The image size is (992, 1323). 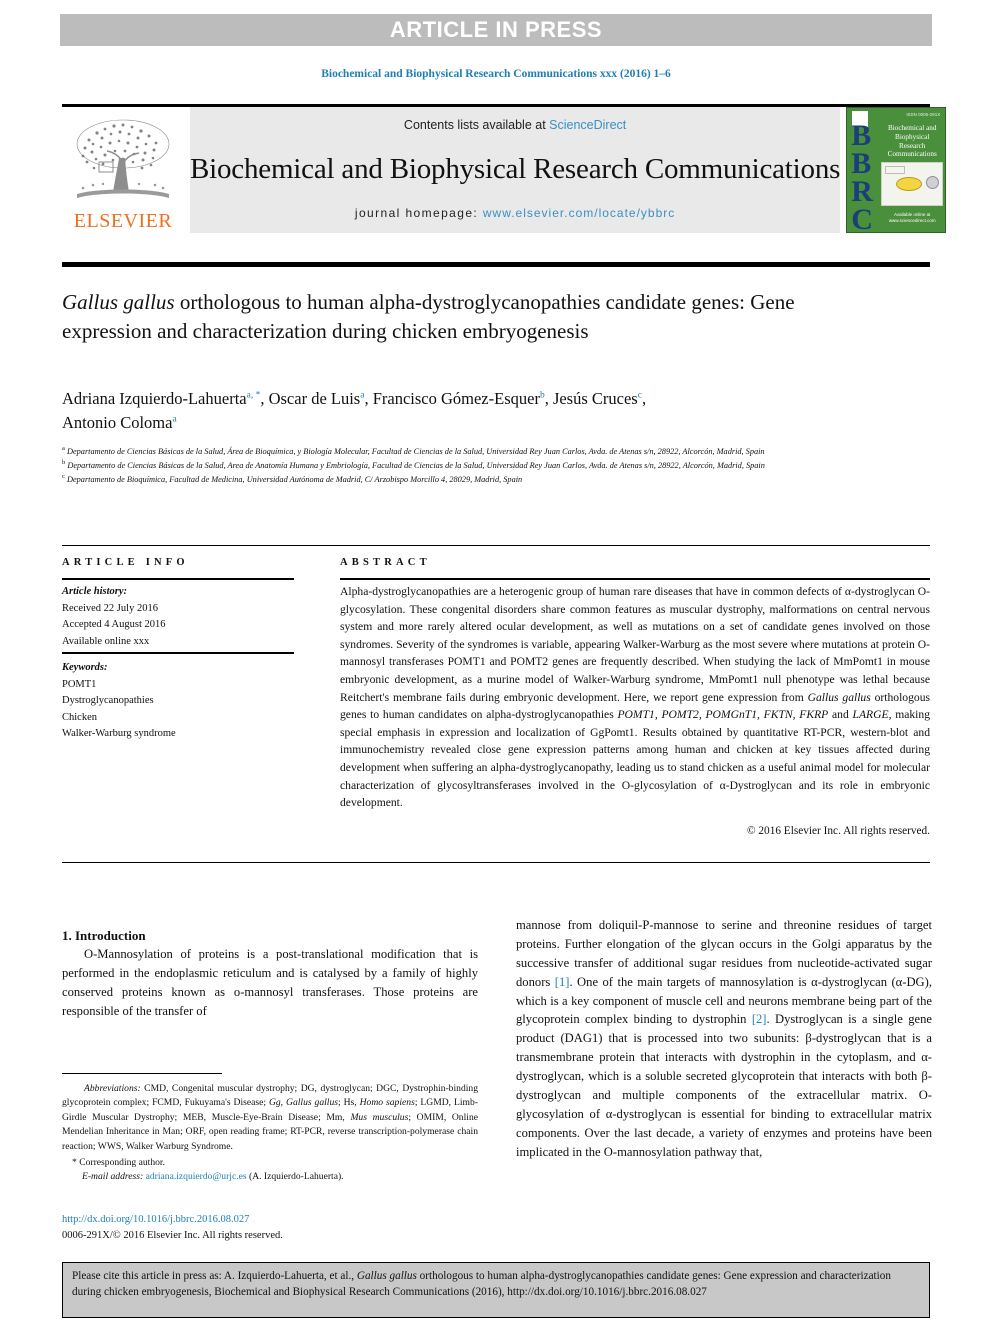 I want to click on cover-figure-cell2-icon, so click(x=933, y=182).